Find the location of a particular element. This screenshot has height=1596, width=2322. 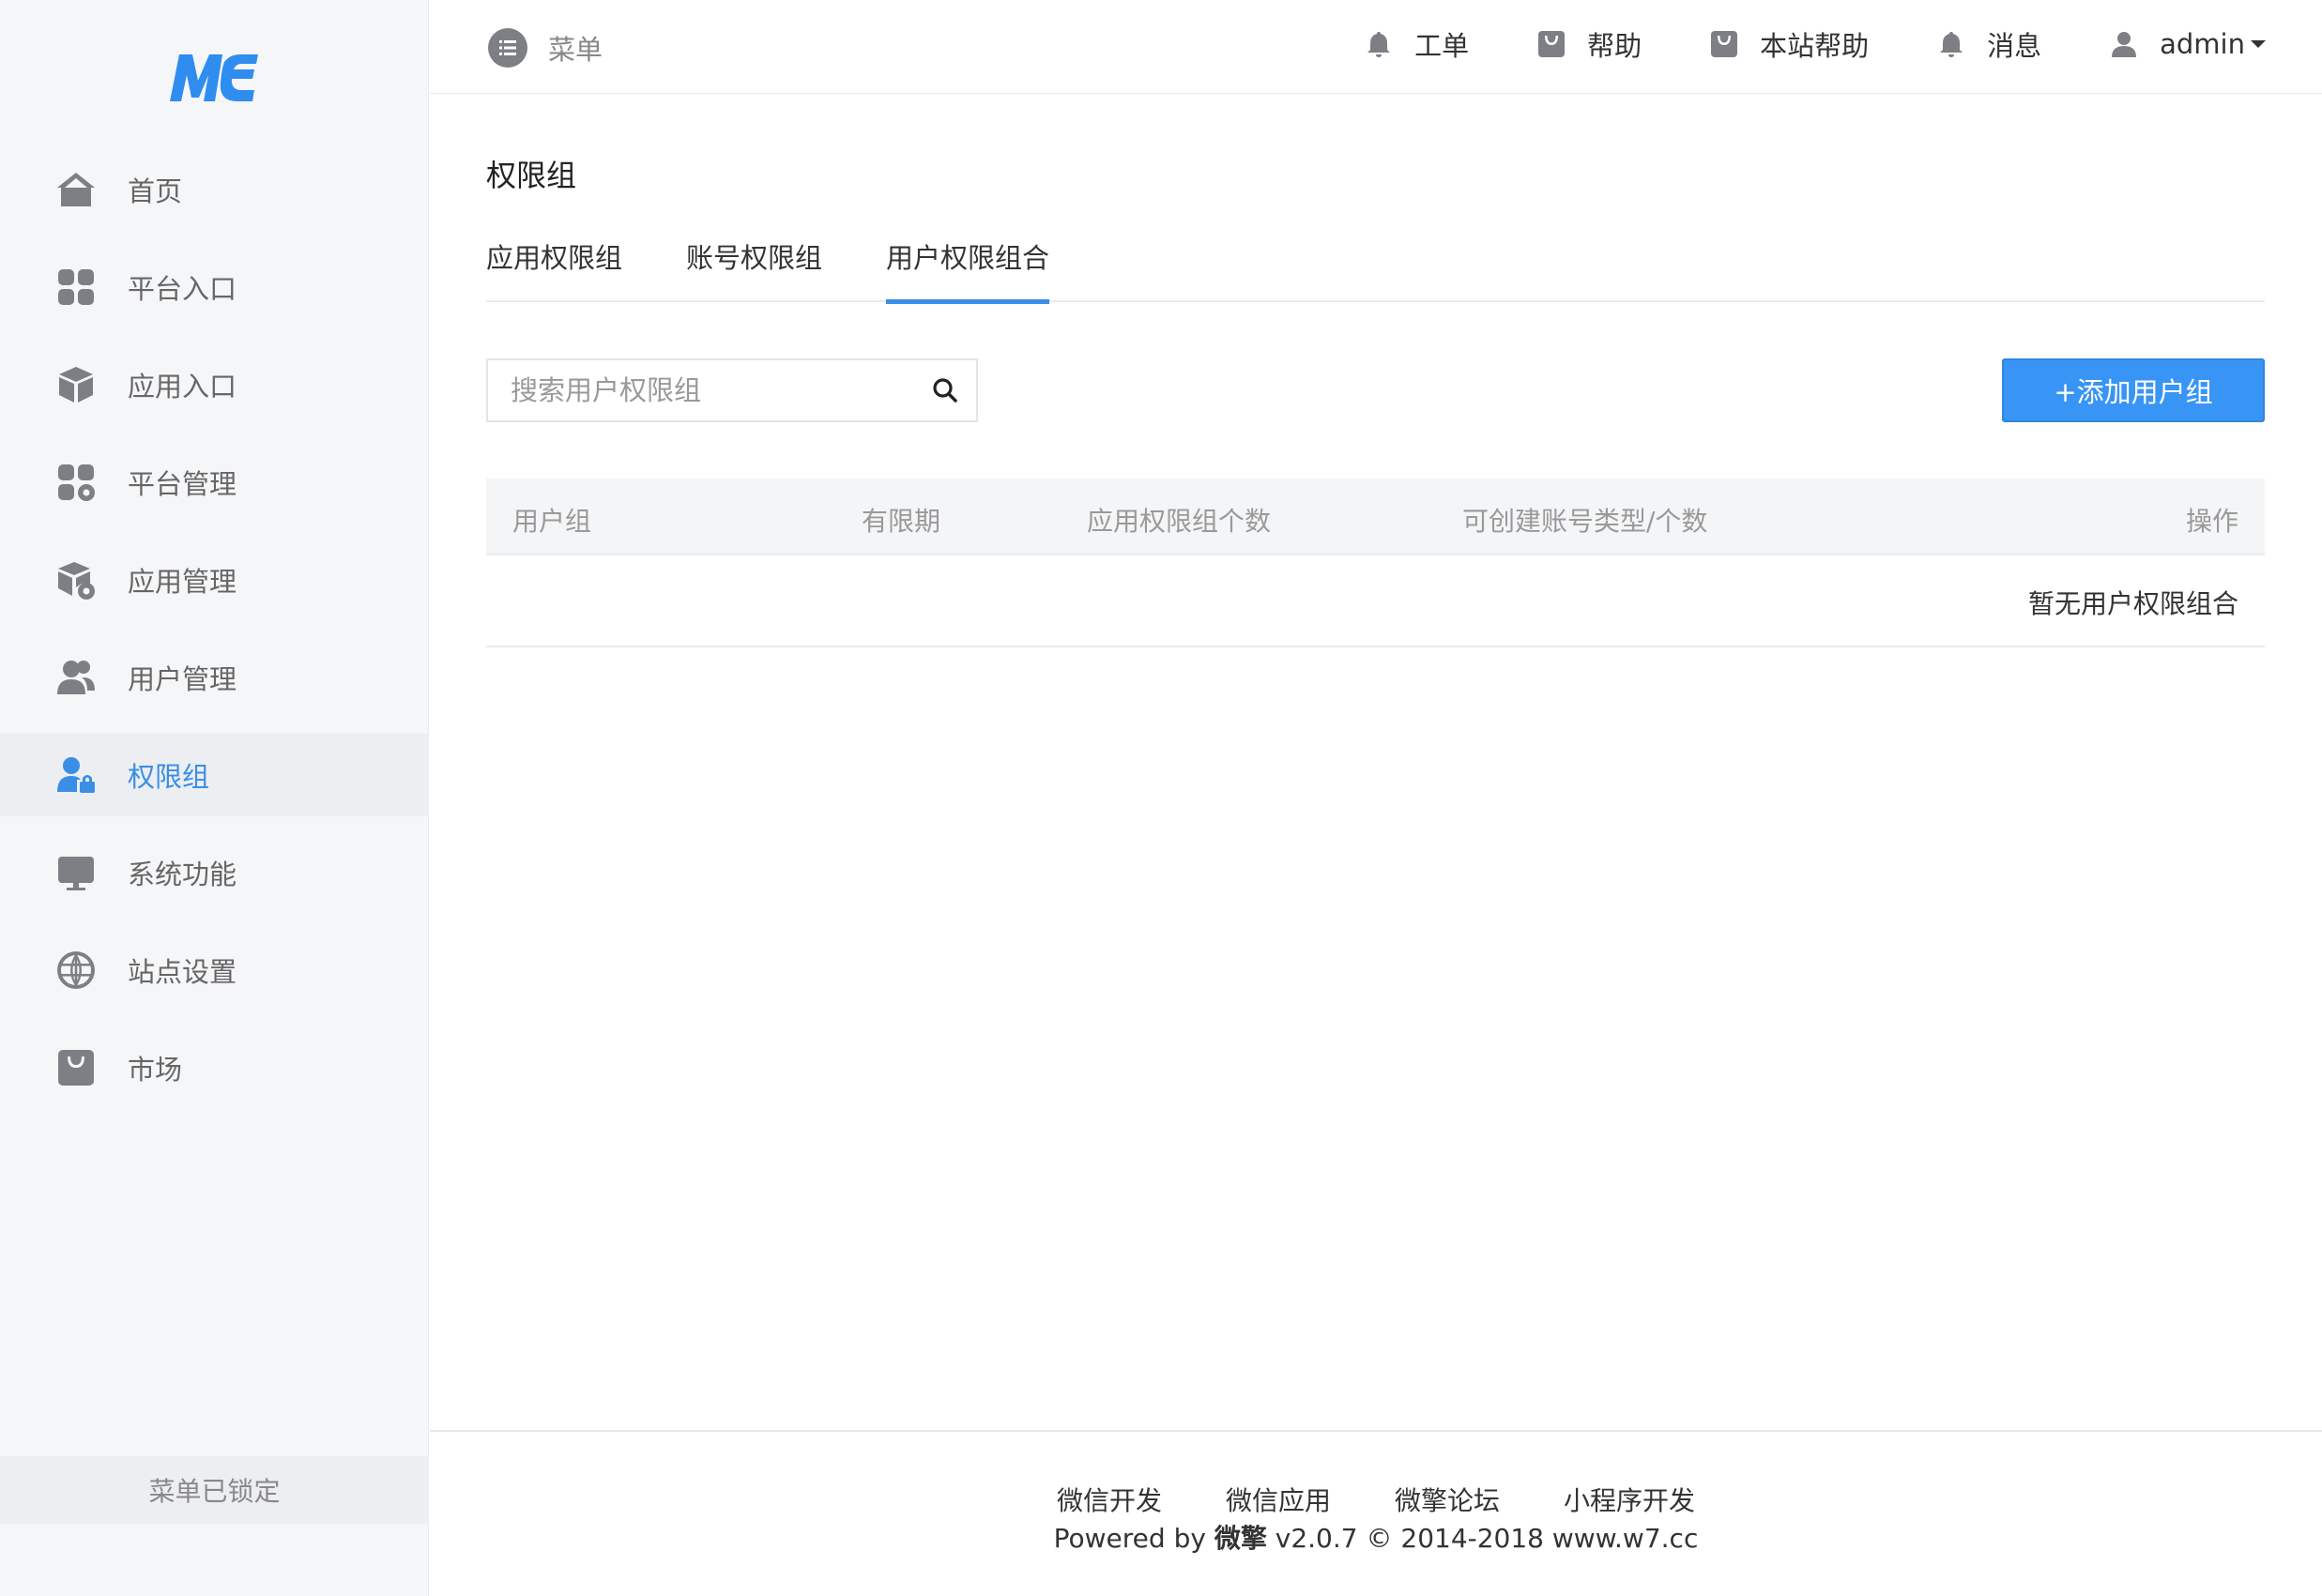

sidebar-item-label: 市场 is located at coordinates (155, 1070).